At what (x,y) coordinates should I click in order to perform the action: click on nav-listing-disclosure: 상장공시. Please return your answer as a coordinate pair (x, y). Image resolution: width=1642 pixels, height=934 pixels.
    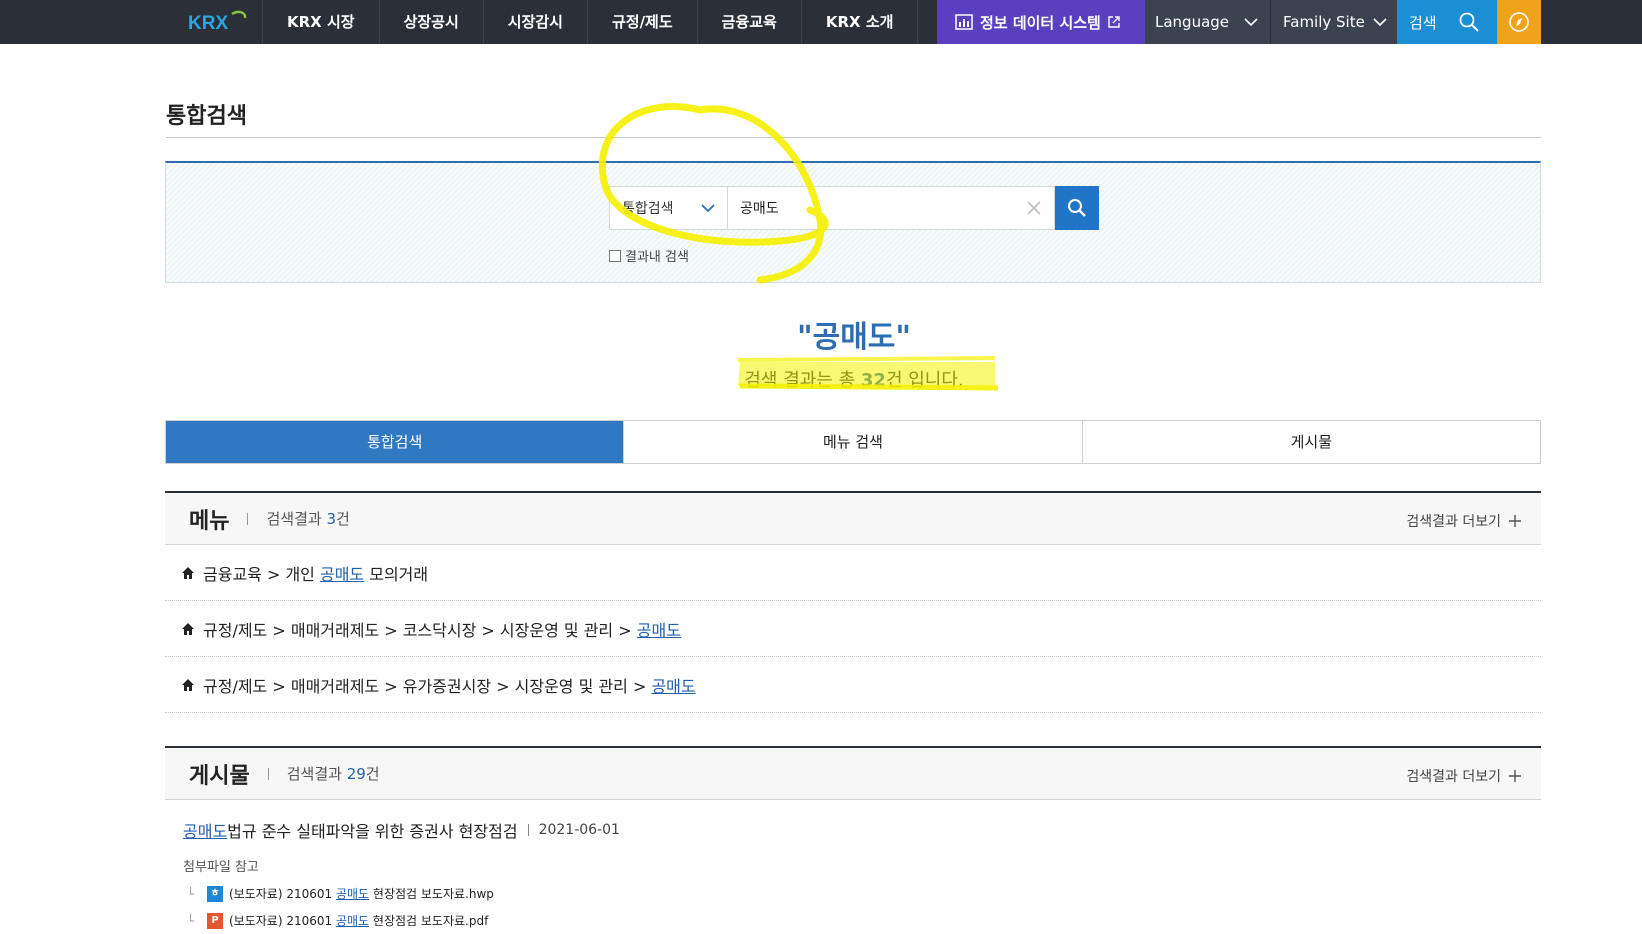
    Looking at the image, I should click on (430, 22).